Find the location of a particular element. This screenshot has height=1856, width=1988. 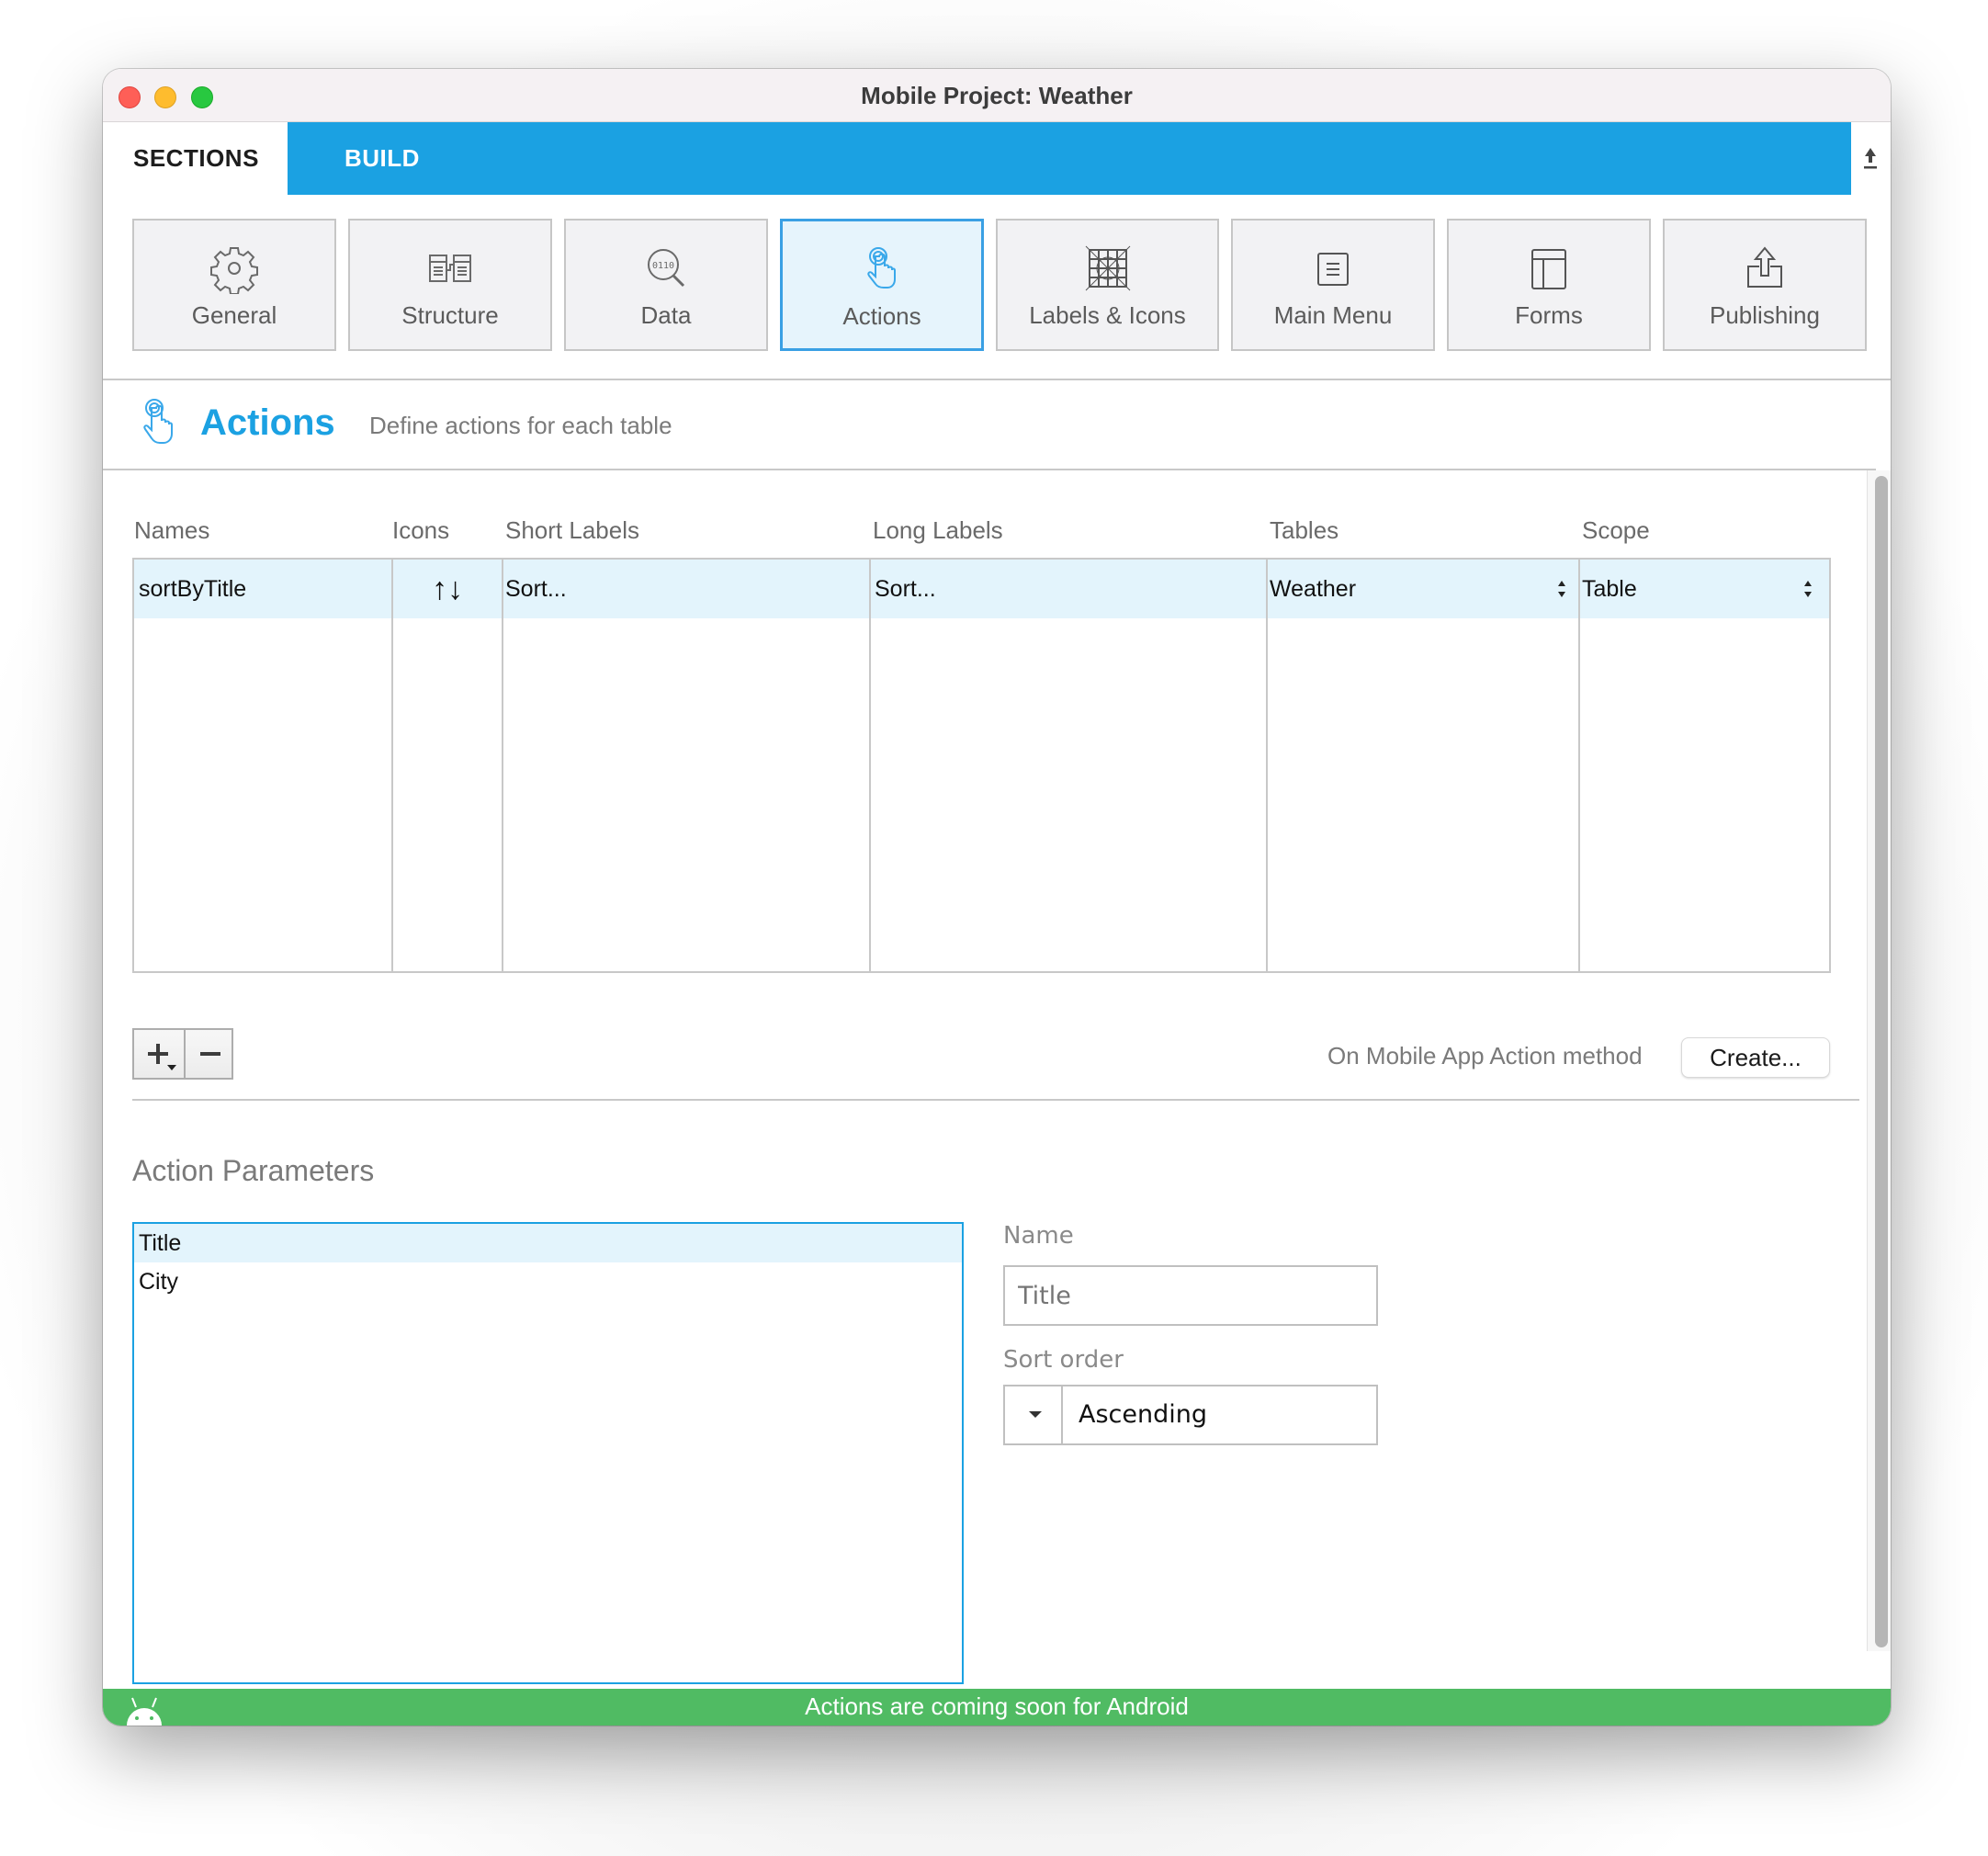

sort-order-dropdown-button is located at coordinates (1034, 1414).